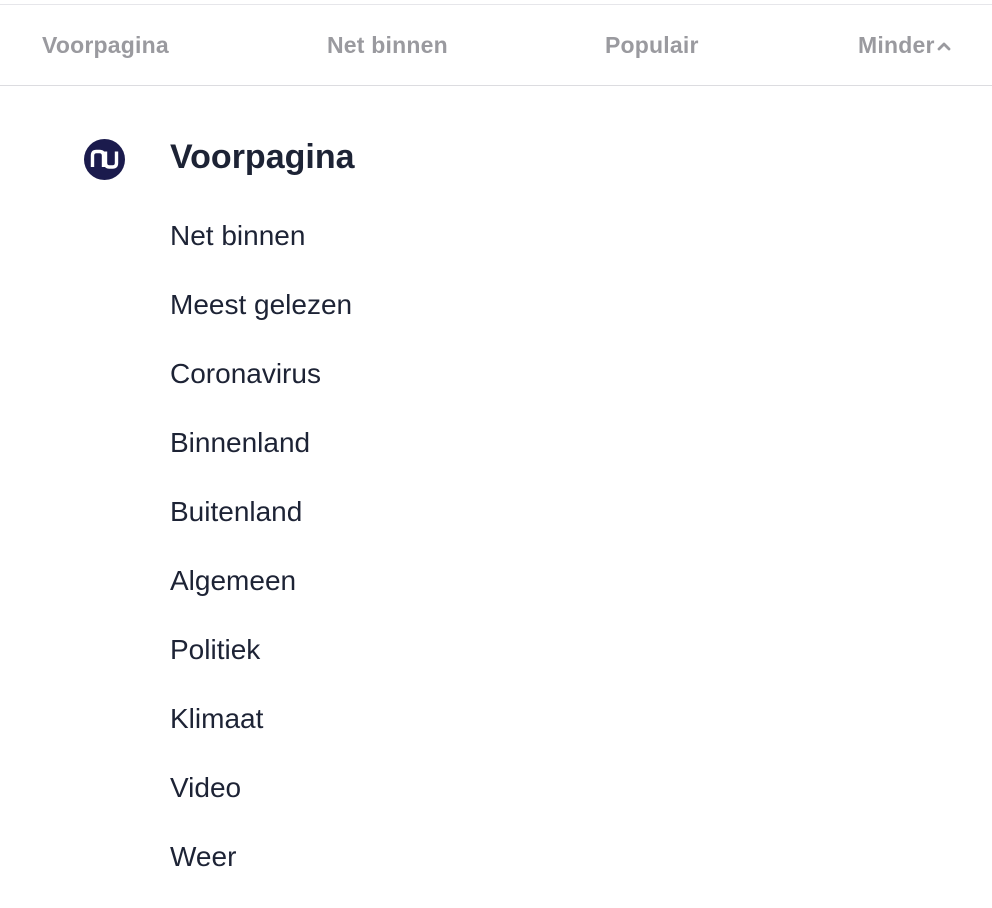 Image resolution: width=992 pixels, height=908 pixels. What do you see at coordinates (261, 666) in the screenshot?
I see `menu-item-politiek: Politiek` at bounding box center [261, 666].